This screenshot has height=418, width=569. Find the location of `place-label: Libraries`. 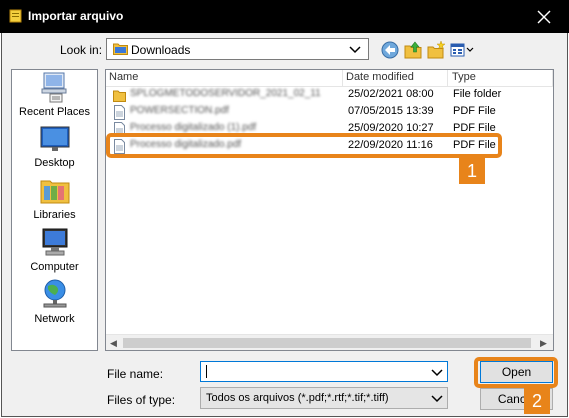

place-label: Libraries is located at coordinates (54, 215).